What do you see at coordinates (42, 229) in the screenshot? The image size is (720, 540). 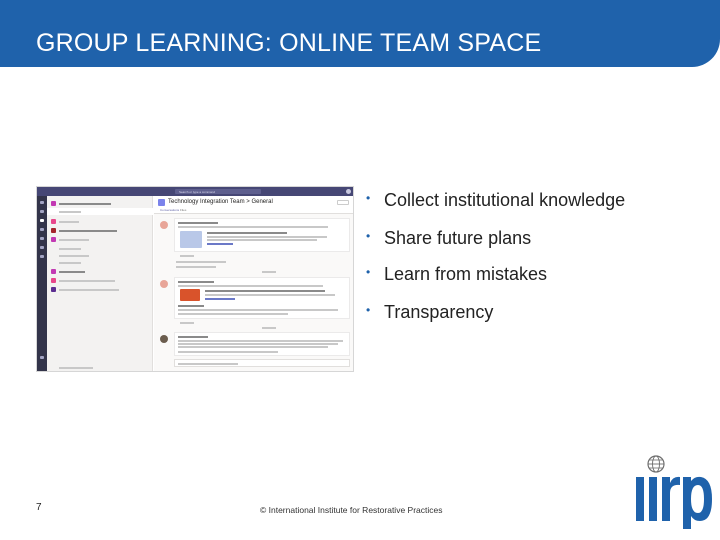 I see `calendar-icon` at bounding box center [42, 229].